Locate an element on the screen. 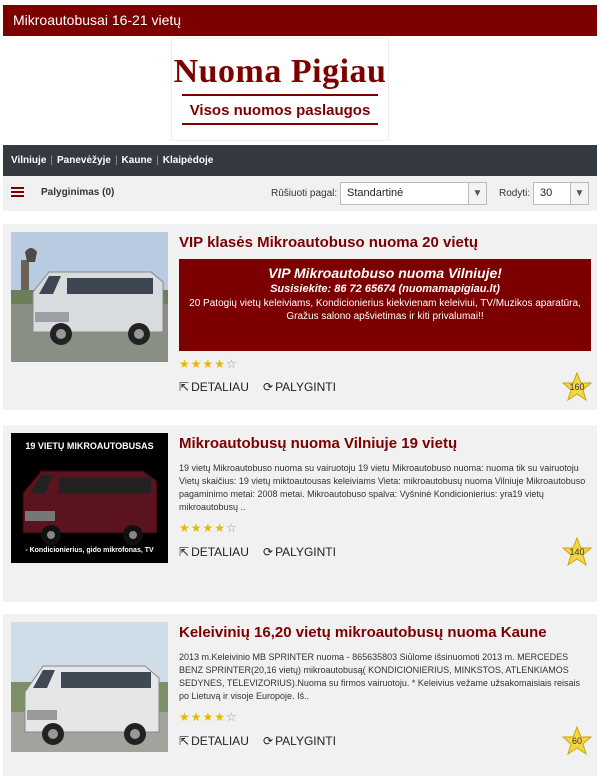 The height and width of the screenshot is (776, 600). page-title: Mikroautobusai 16-21 vietų is located at coordinates (97, 20).